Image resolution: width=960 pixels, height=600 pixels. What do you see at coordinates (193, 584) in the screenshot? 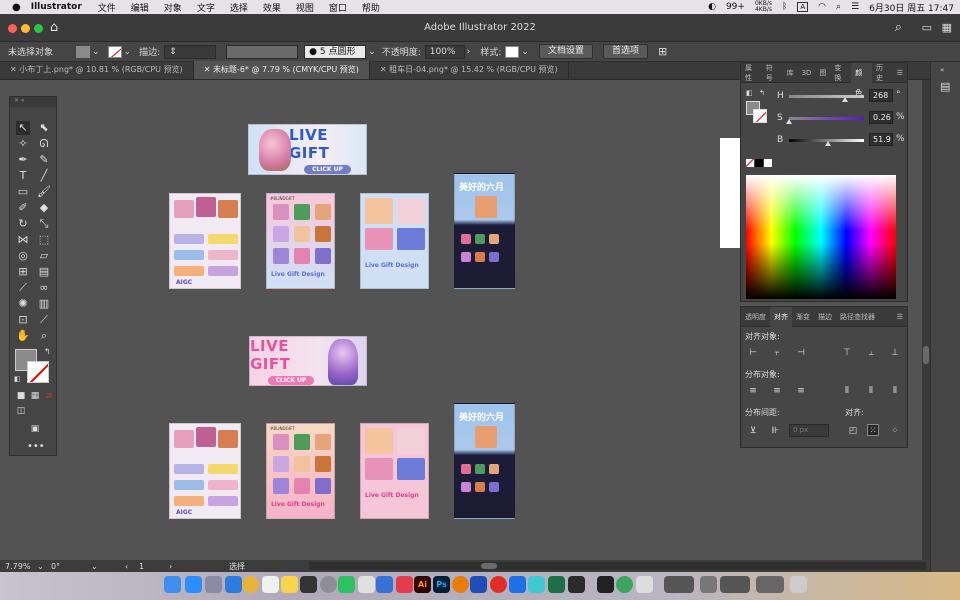
I see `app-store-icon` at bounding box center [193, 584].